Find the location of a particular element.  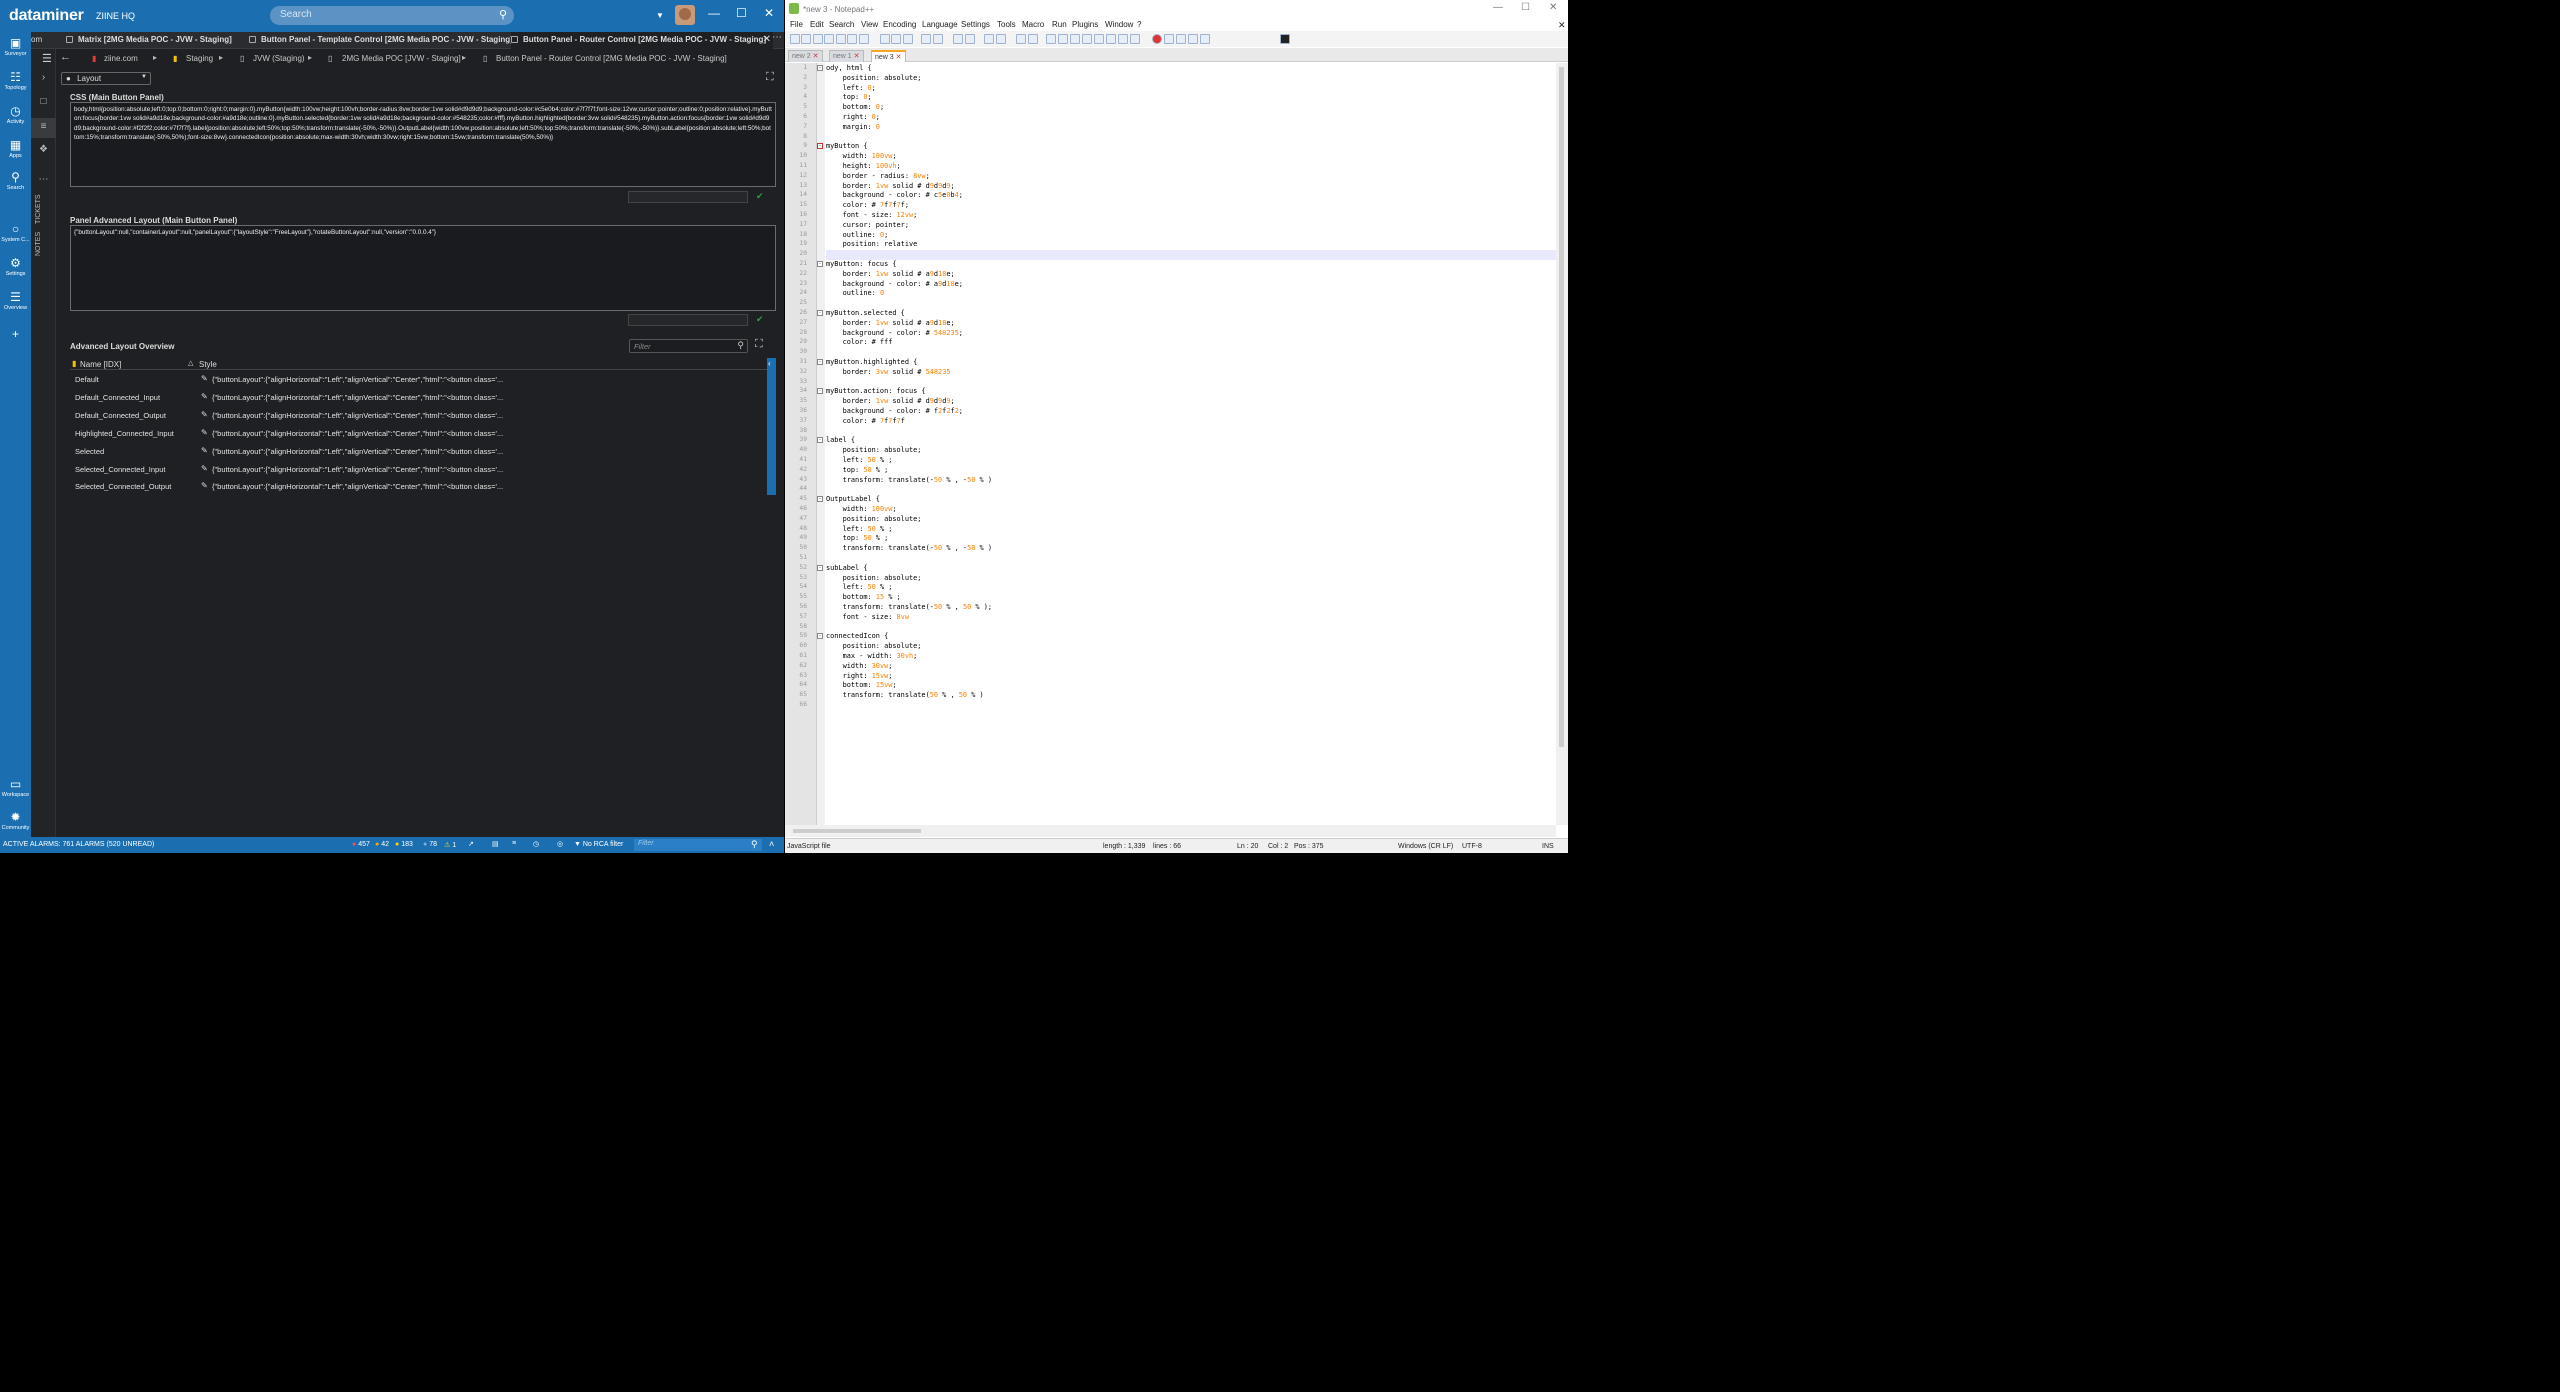

chevron-down-icon: ▼ is located at coordinates (660, 15).